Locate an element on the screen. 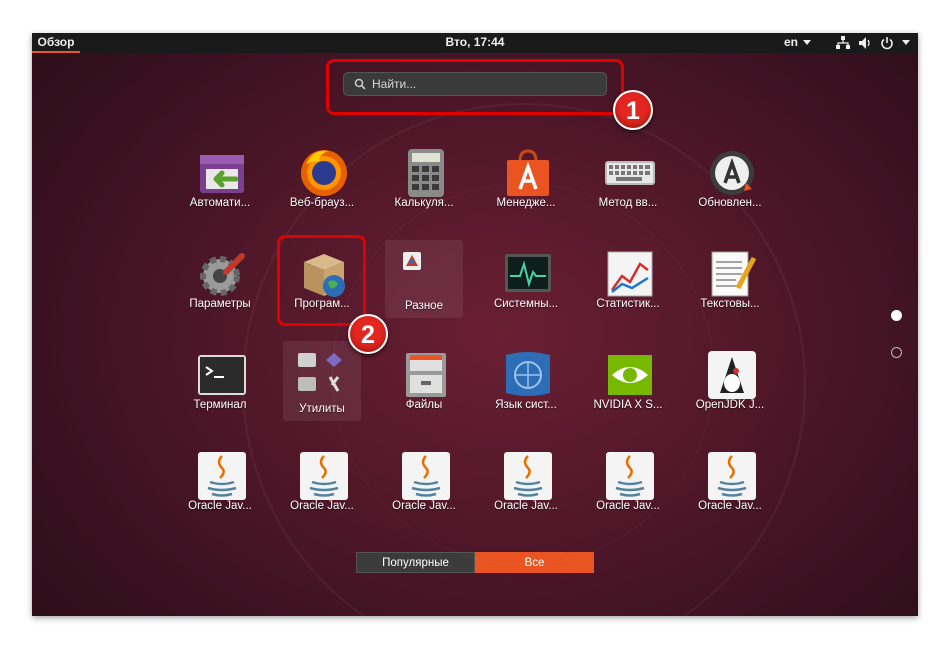  terminal-icon is located at coordinates (222, 375).